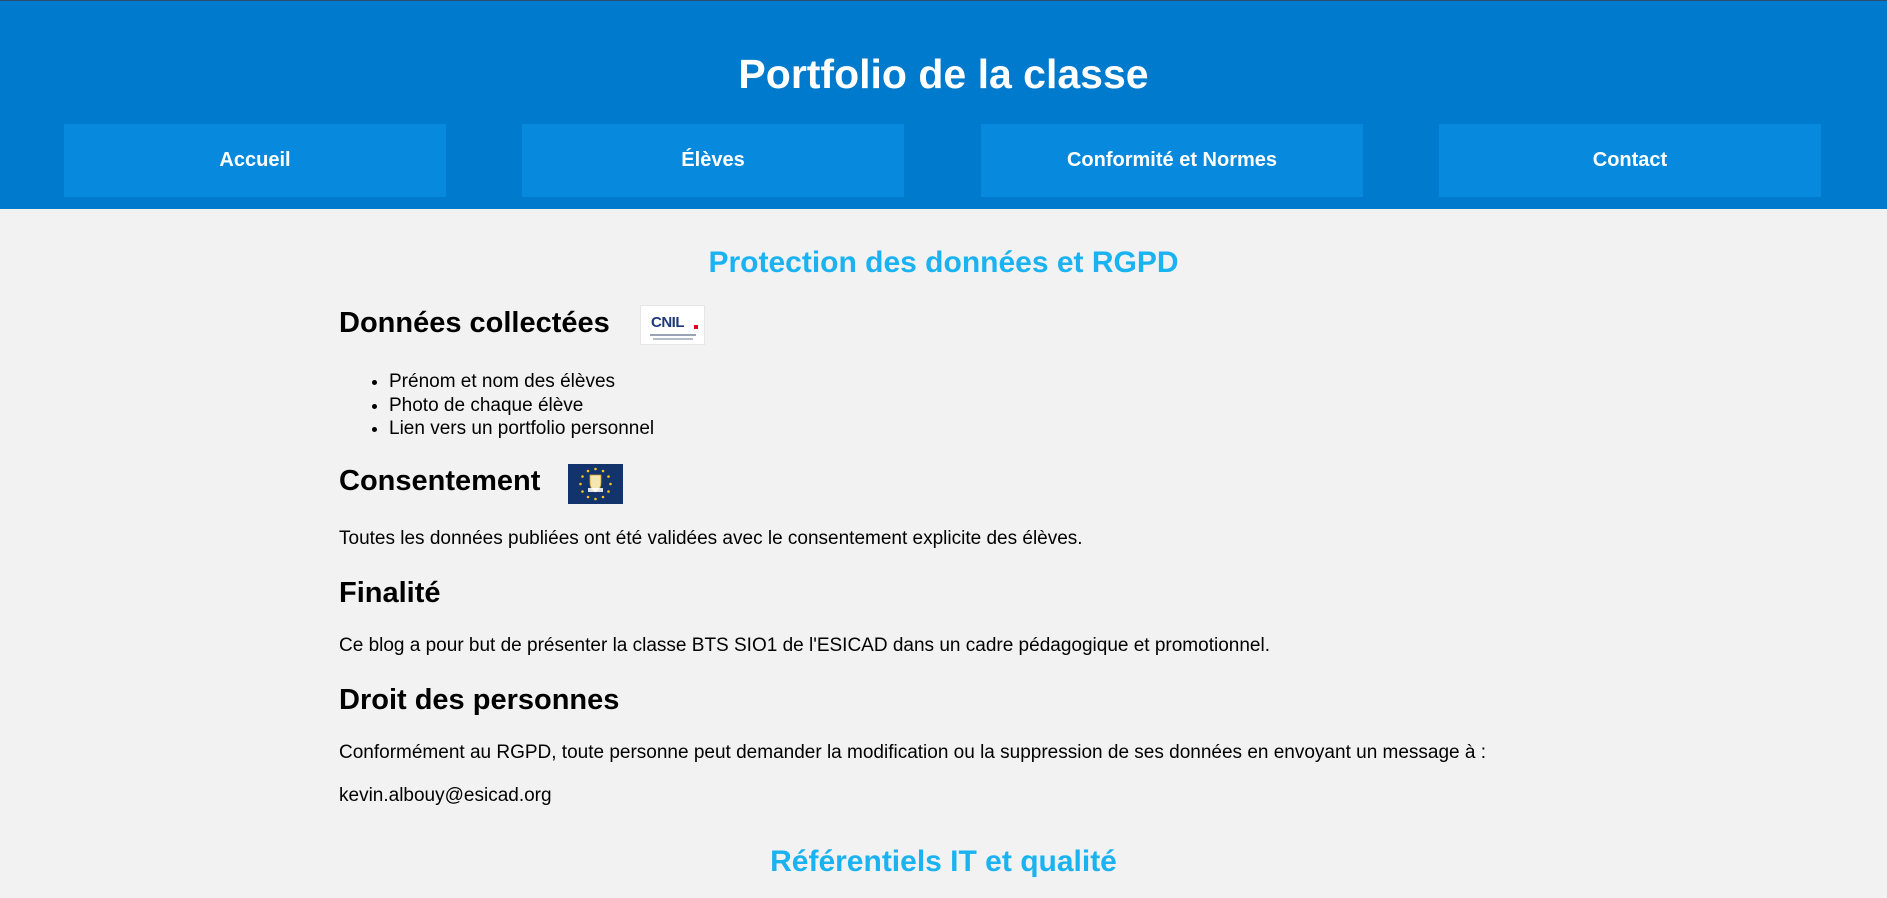 This screenshot has width=1887, height=898. Describe the element at coordinates (521, 382) in the screenshot. I see `list-item: Prénom et nom des élèves` at that location.